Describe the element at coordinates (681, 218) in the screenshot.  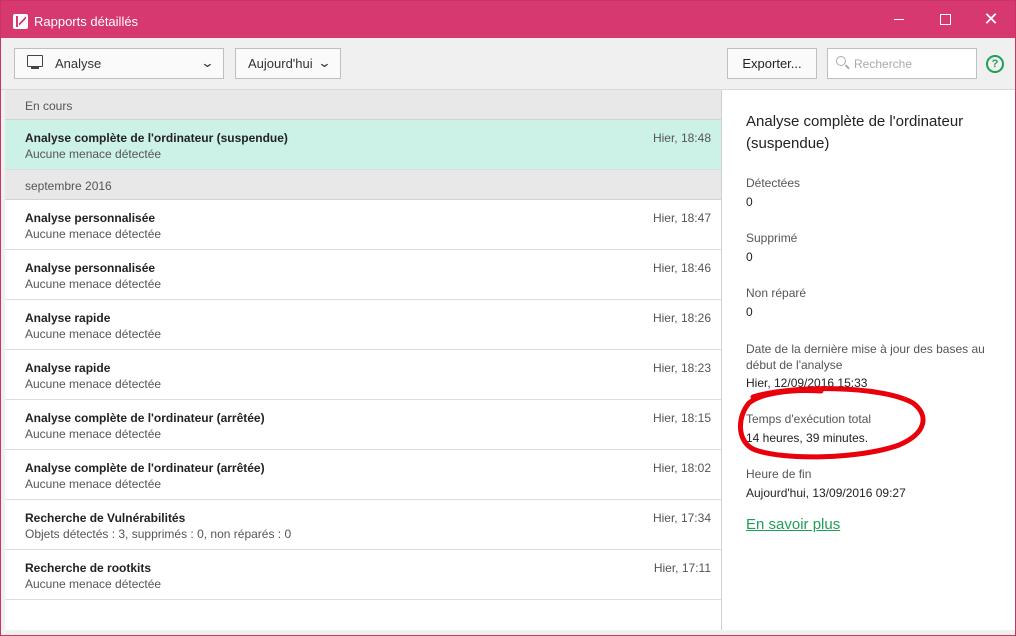
I see `report-time: Hier, 18:47` at that location.